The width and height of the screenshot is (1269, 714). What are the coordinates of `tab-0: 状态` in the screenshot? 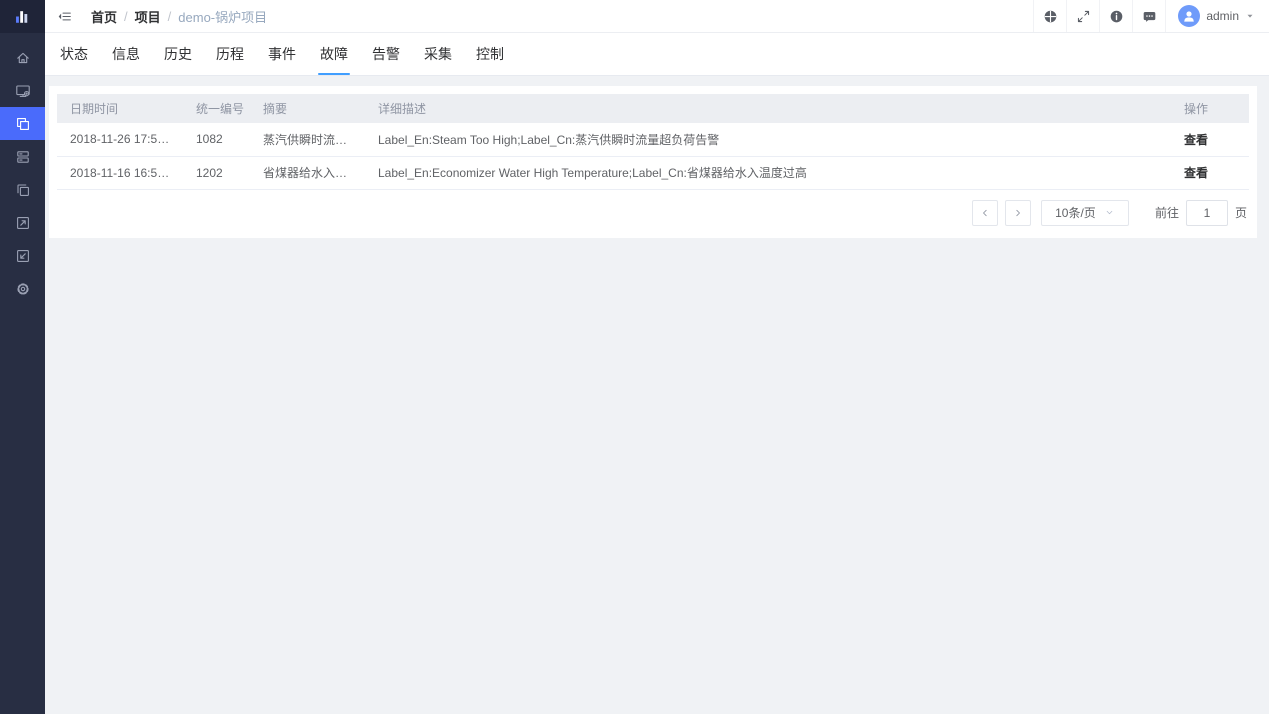 It's located at (74, 54).